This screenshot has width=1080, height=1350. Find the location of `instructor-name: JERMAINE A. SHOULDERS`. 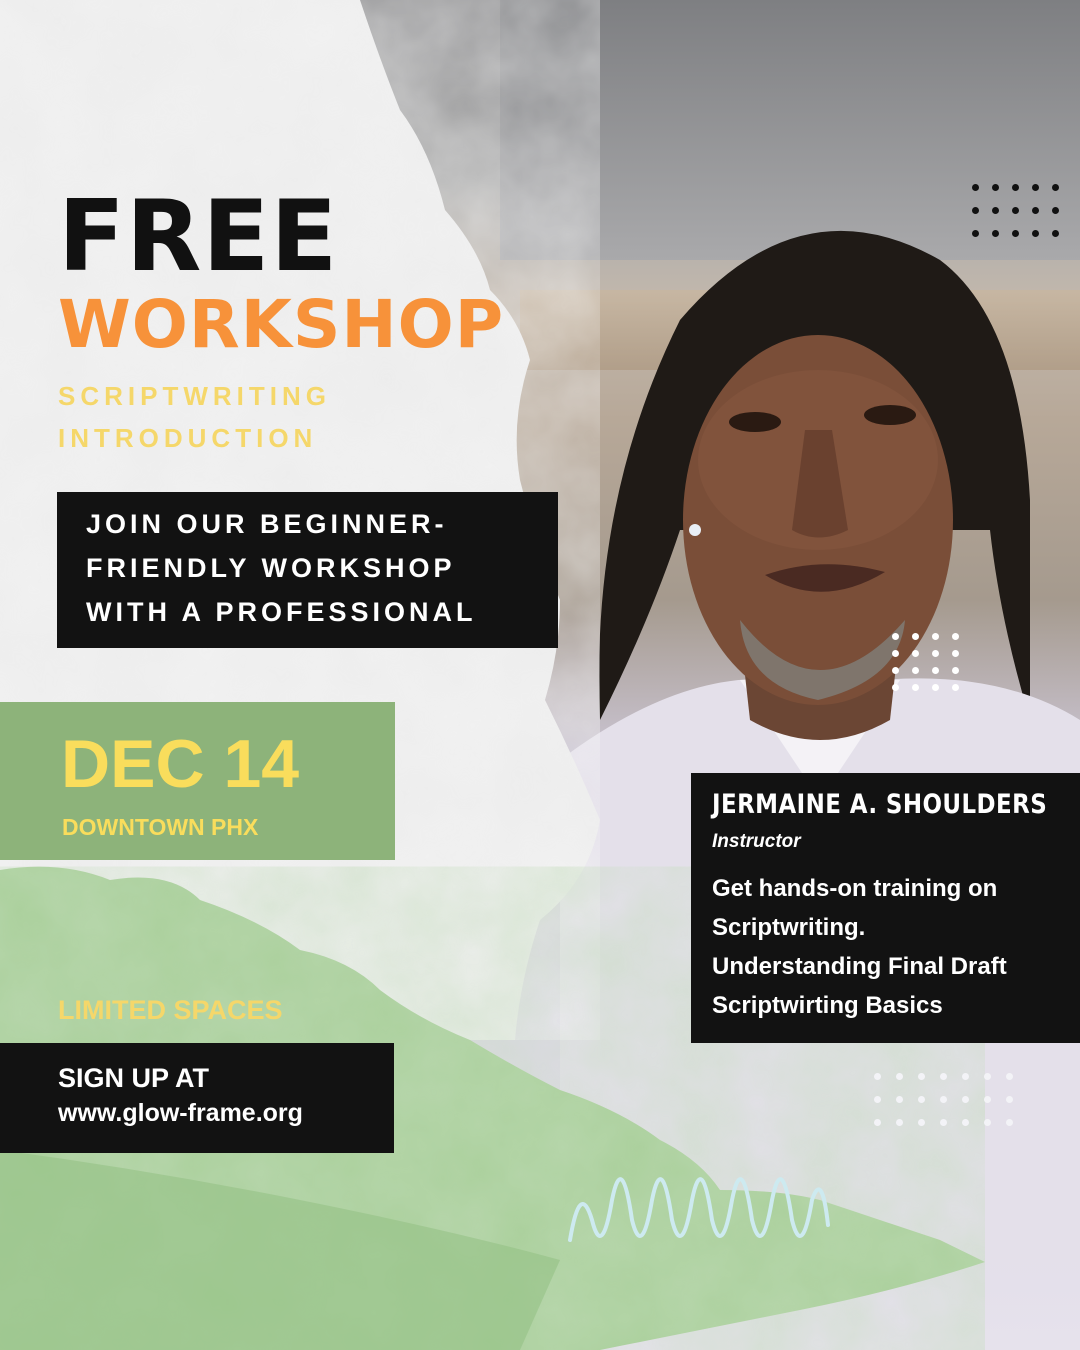

instructor-name: JERMAINE A. SHOULDERS is located at coordinates (880, 804).